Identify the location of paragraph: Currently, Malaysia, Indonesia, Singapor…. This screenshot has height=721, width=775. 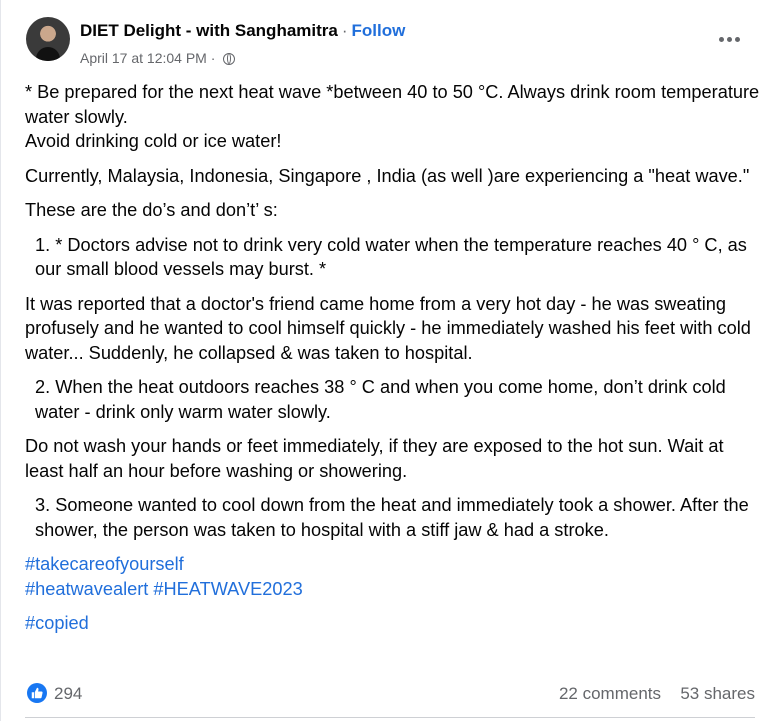
(387, 175).